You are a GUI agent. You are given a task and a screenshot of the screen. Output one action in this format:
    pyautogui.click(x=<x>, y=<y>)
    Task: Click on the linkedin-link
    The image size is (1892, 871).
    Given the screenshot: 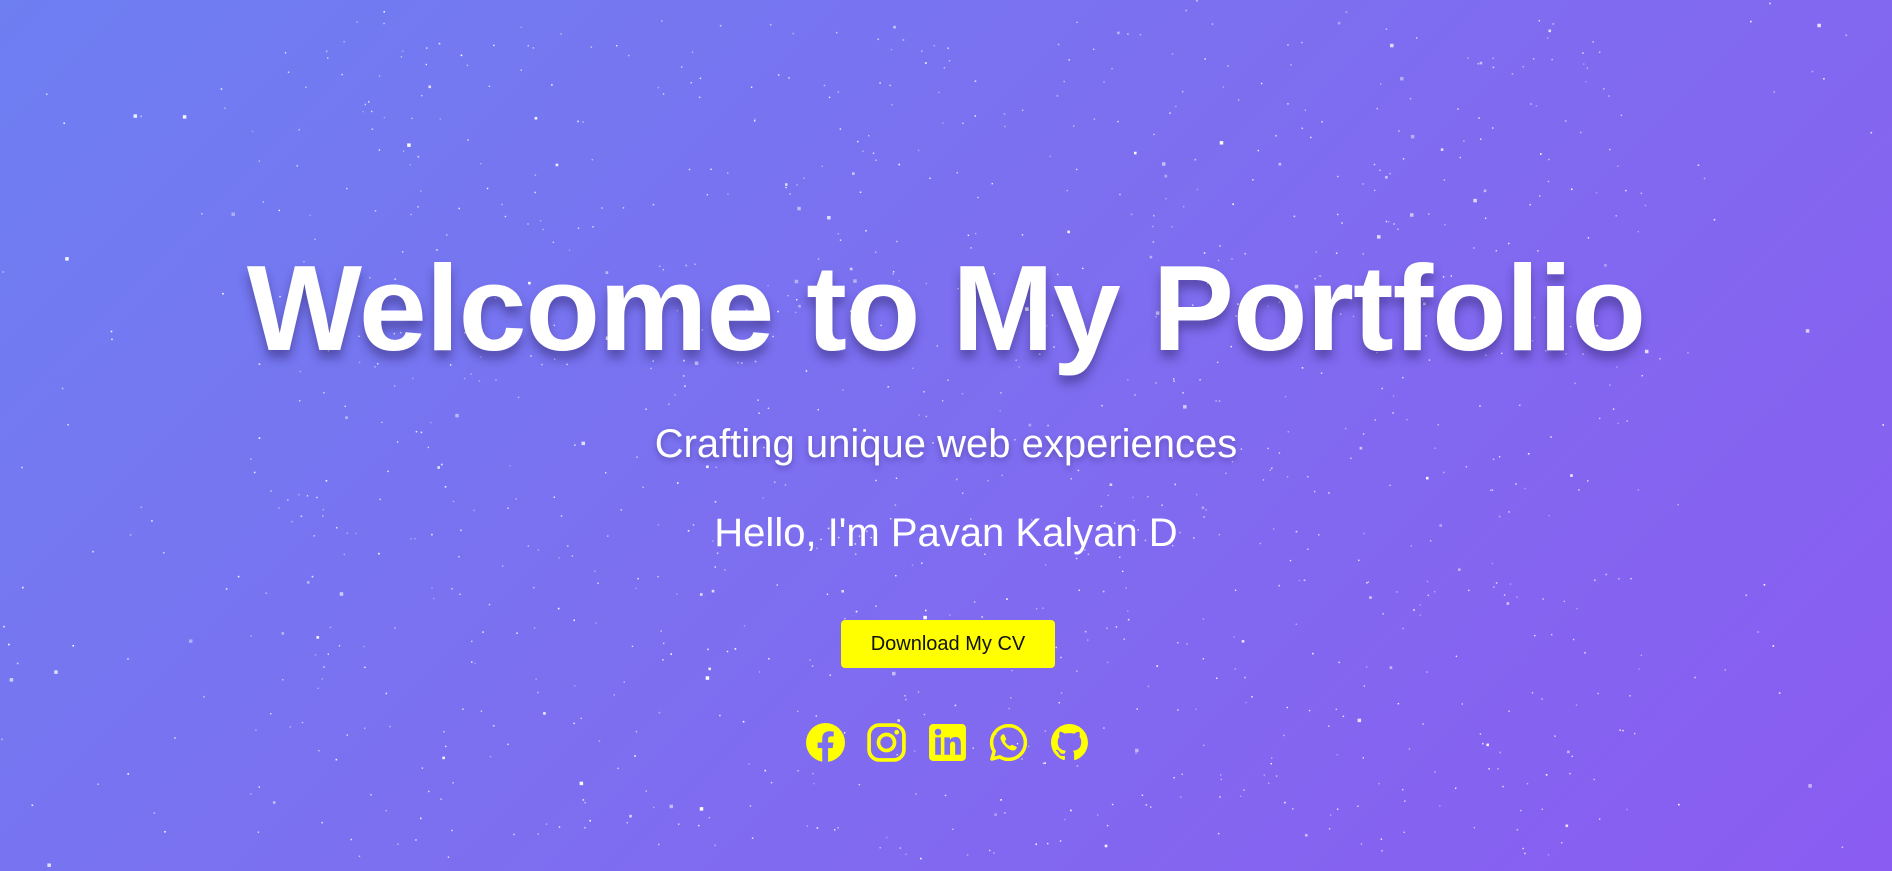 What is the action you would take?
    pyautogui.click(x=947, y=742)
    